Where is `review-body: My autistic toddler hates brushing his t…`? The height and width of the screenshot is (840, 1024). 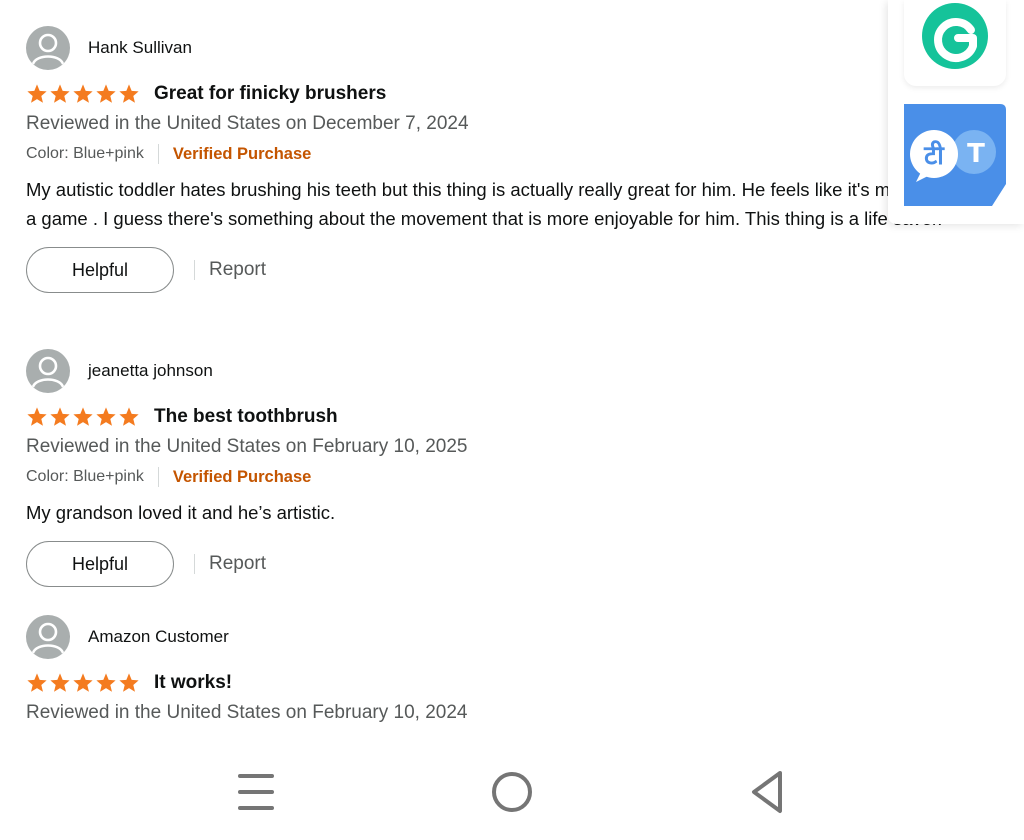 review-body: My autistic toddler hates brushing his t… is located at coordinates (484, 204).